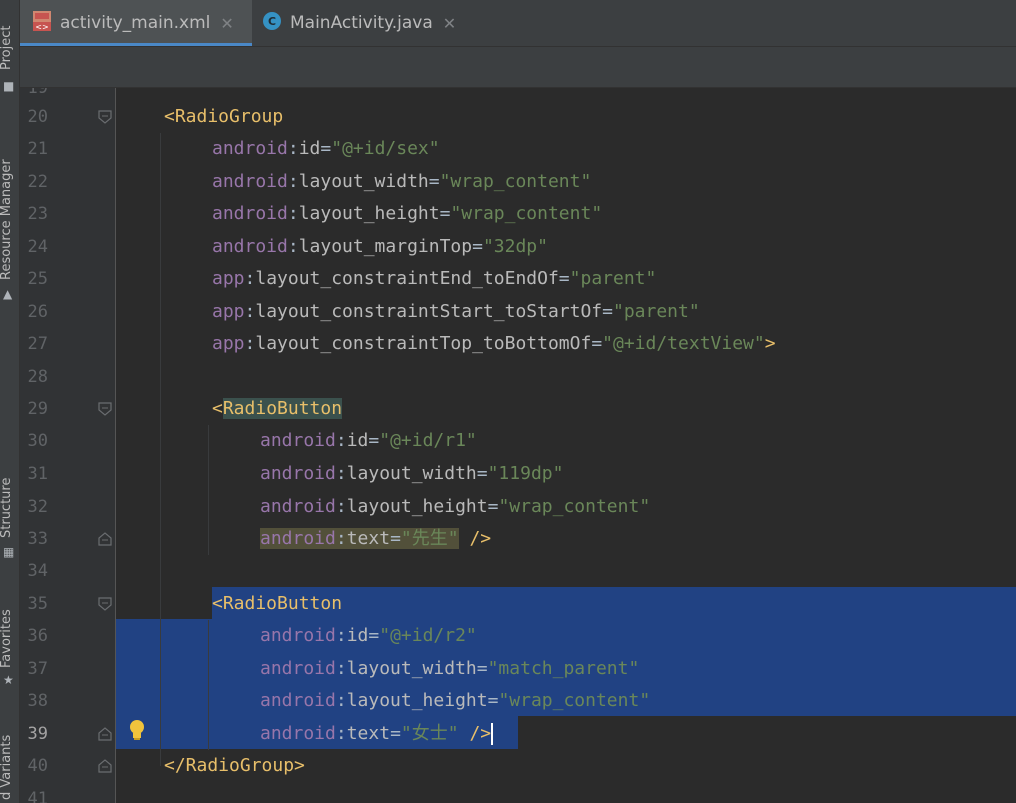 The width and height of the screenshot is (1016, 803). What do you see at coordinates (450, 668) in the screenshot?
I see `code-line: android:layout_width="match_parent"` at bounding box center [450, 668].